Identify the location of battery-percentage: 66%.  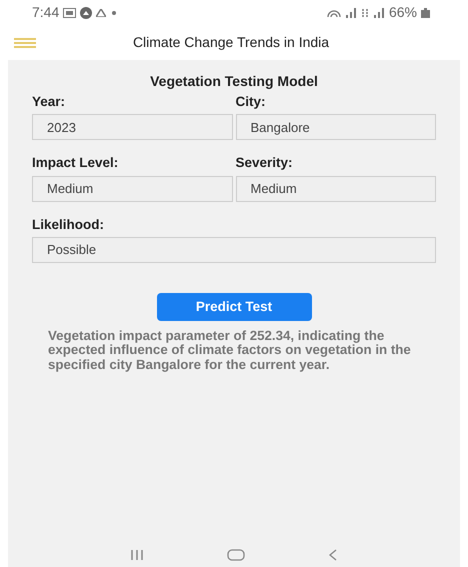
(402, 12).